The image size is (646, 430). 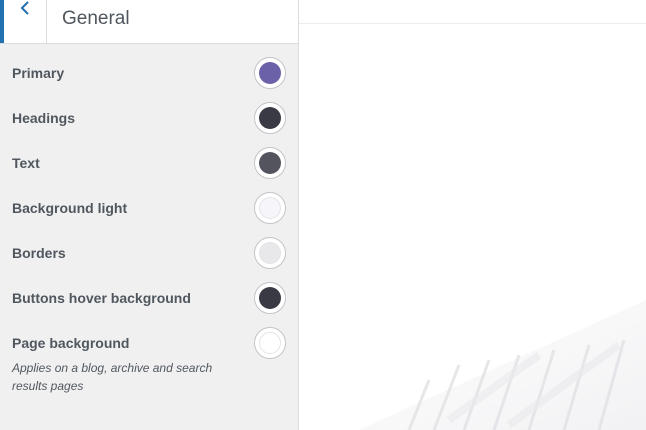 I want to click on panel-title: General, so click(x=96, y=18).